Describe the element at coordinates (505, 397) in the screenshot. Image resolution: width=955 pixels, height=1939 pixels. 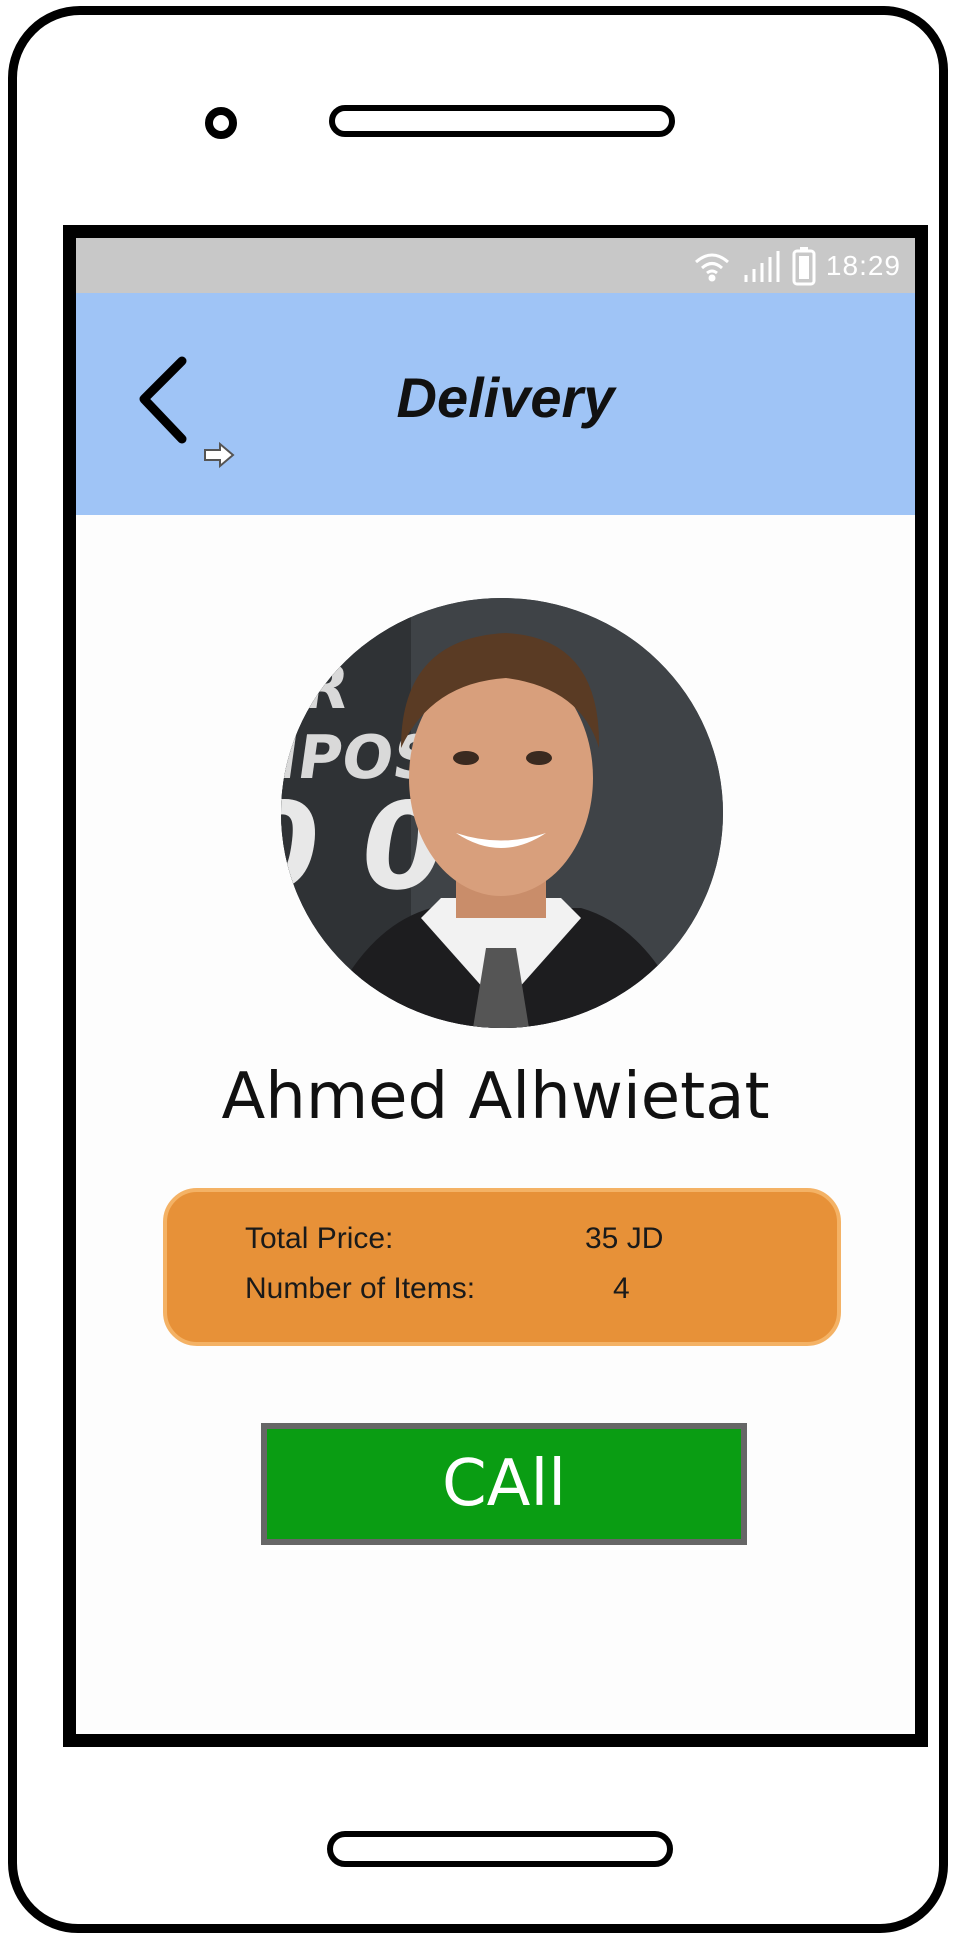
I see `page-title: Delivery` at that location.